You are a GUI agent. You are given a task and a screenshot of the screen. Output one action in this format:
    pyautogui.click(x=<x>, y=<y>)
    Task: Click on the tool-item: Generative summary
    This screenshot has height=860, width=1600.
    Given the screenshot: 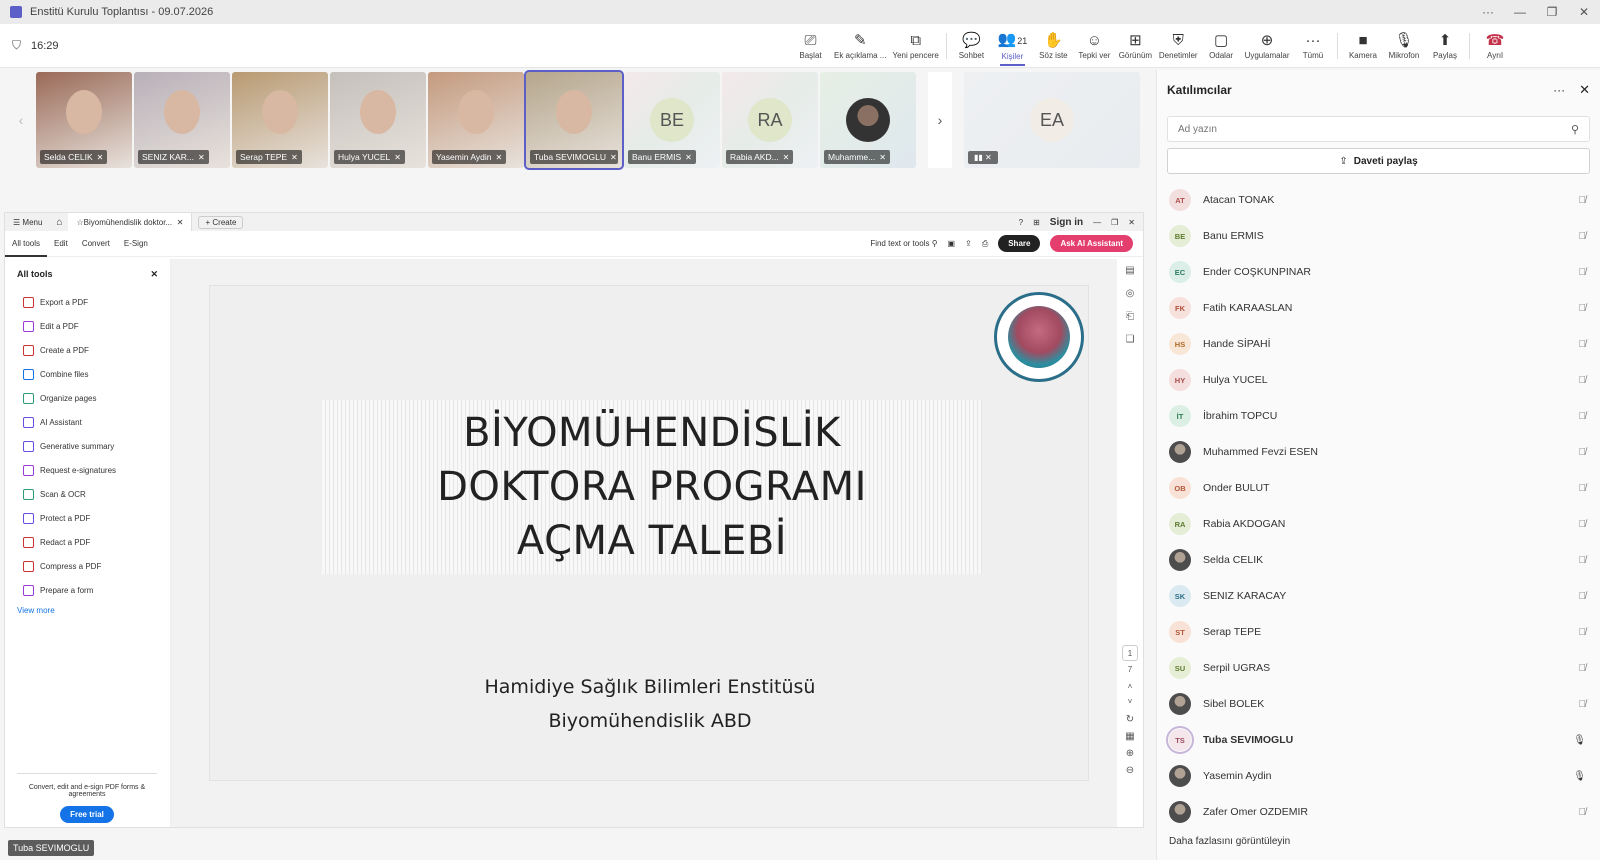 What is the action you would take?
    pyautogui.click(x=87, y=446)
    